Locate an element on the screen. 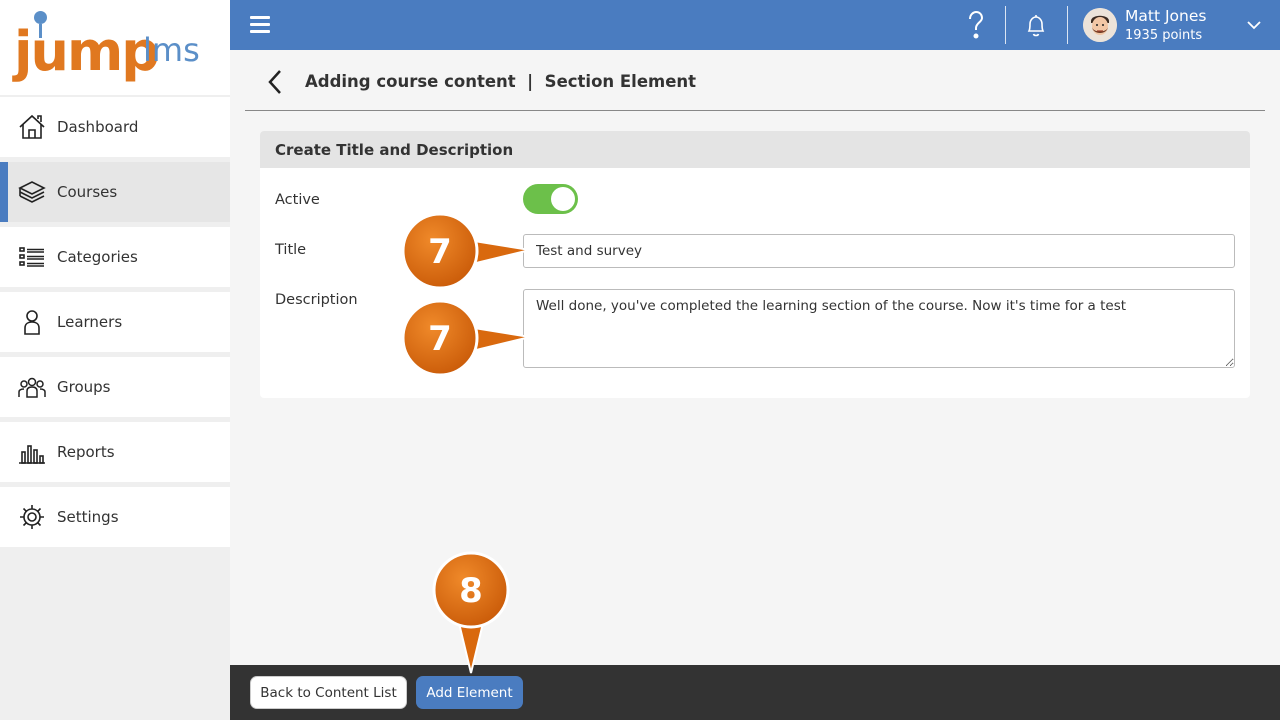 This screenshot has height=720, width=1280. chevron-down-icon is located at coordinates (1254, 25).